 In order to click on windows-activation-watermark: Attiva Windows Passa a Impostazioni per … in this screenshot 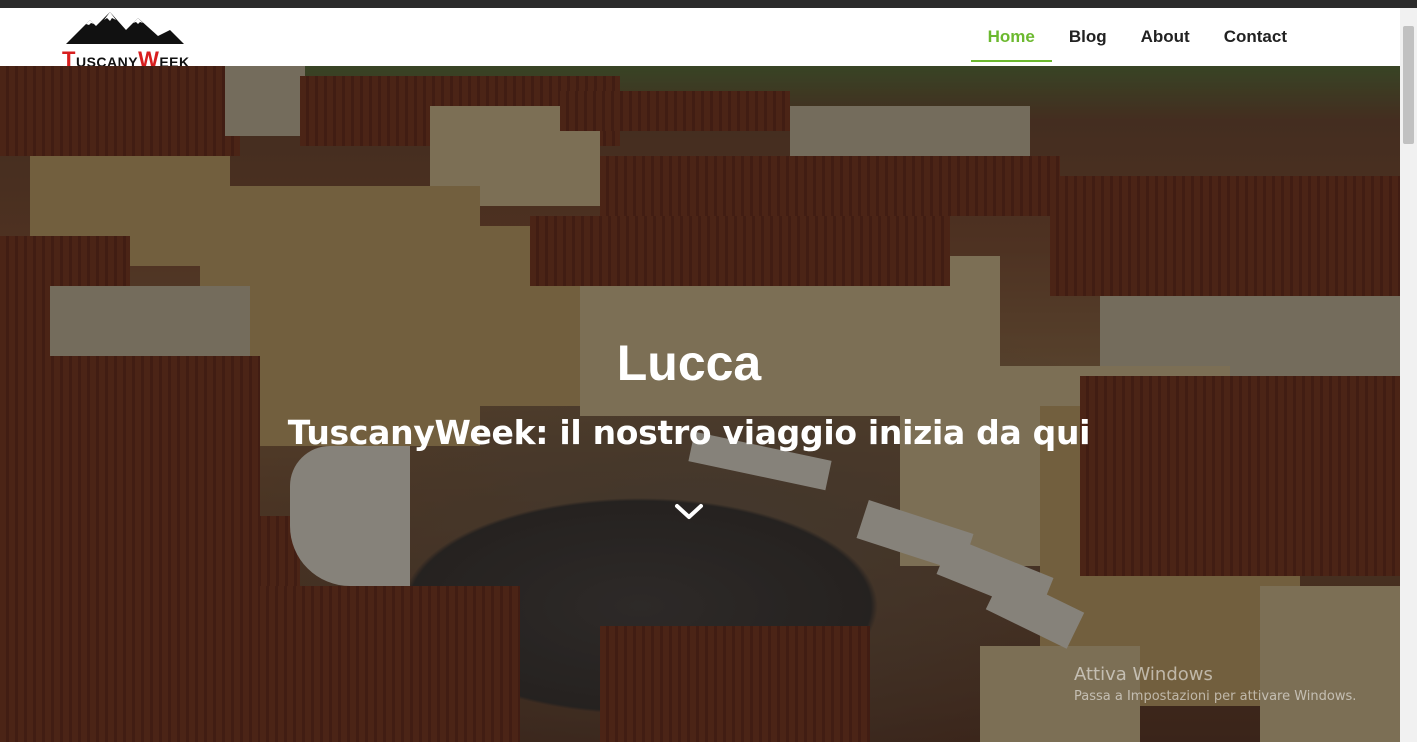, I will do `click(1215, 684)`.